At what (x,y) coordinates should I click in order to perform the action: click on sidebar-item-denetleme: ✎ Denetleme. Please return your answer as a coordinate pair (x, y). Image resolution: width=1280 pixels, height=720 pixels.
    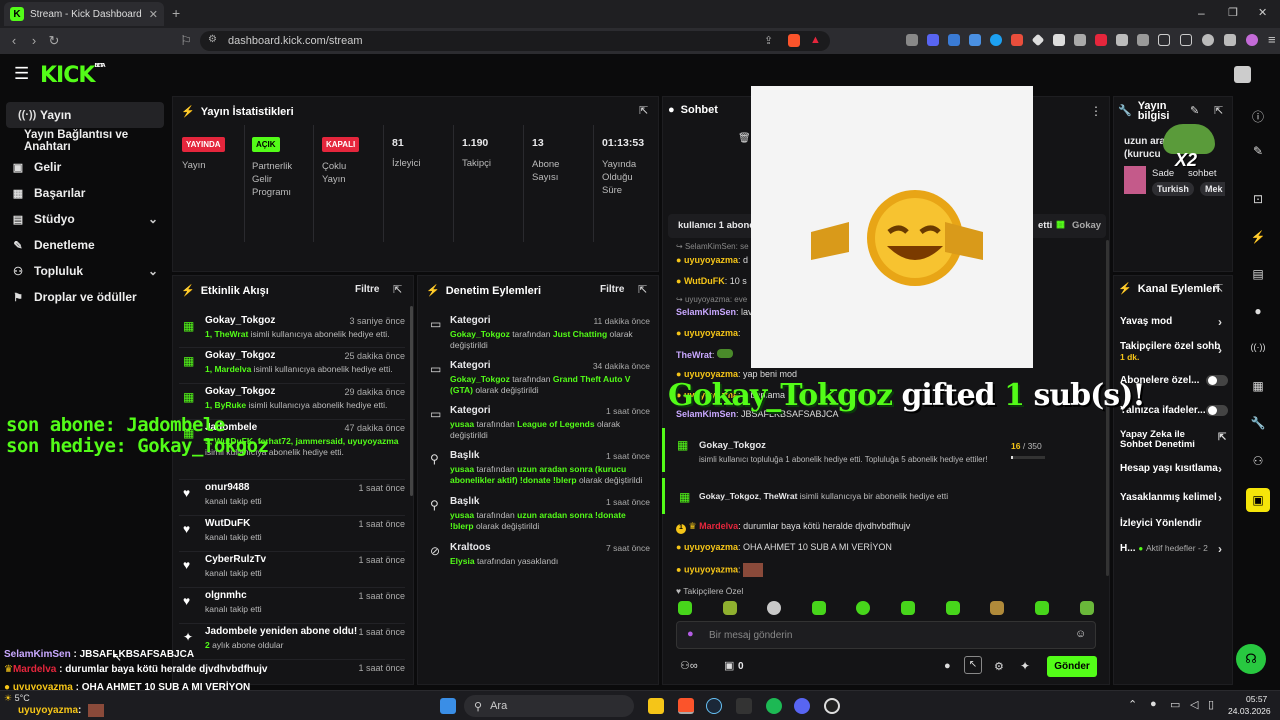
    Looking at the image, I should click on (85, 245).